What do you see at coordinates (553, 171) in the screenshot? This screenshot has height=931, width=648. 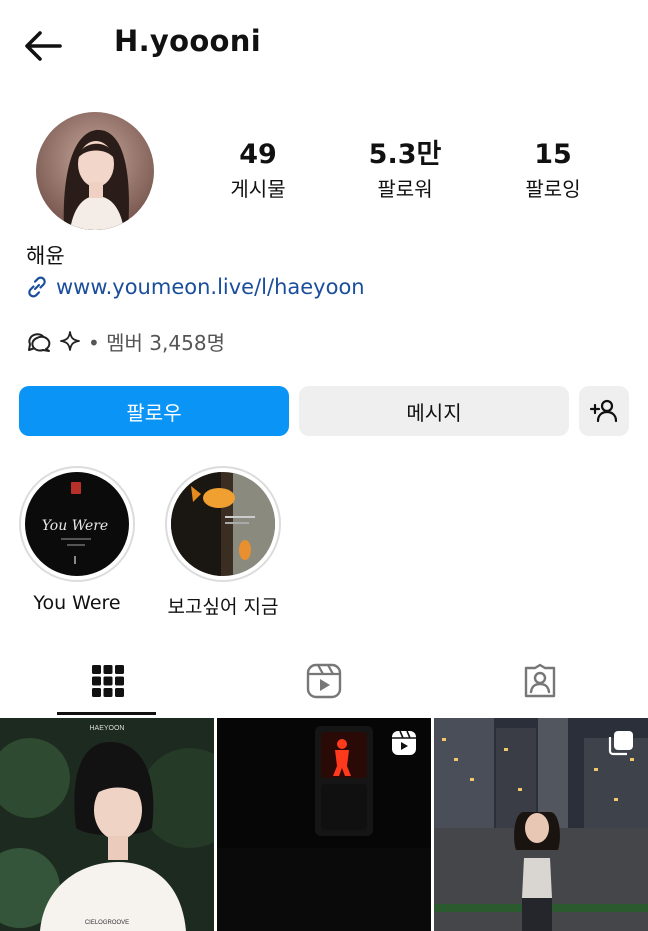 I see `stat-following: 15 팔로잉` at bounding box center [553, 171].